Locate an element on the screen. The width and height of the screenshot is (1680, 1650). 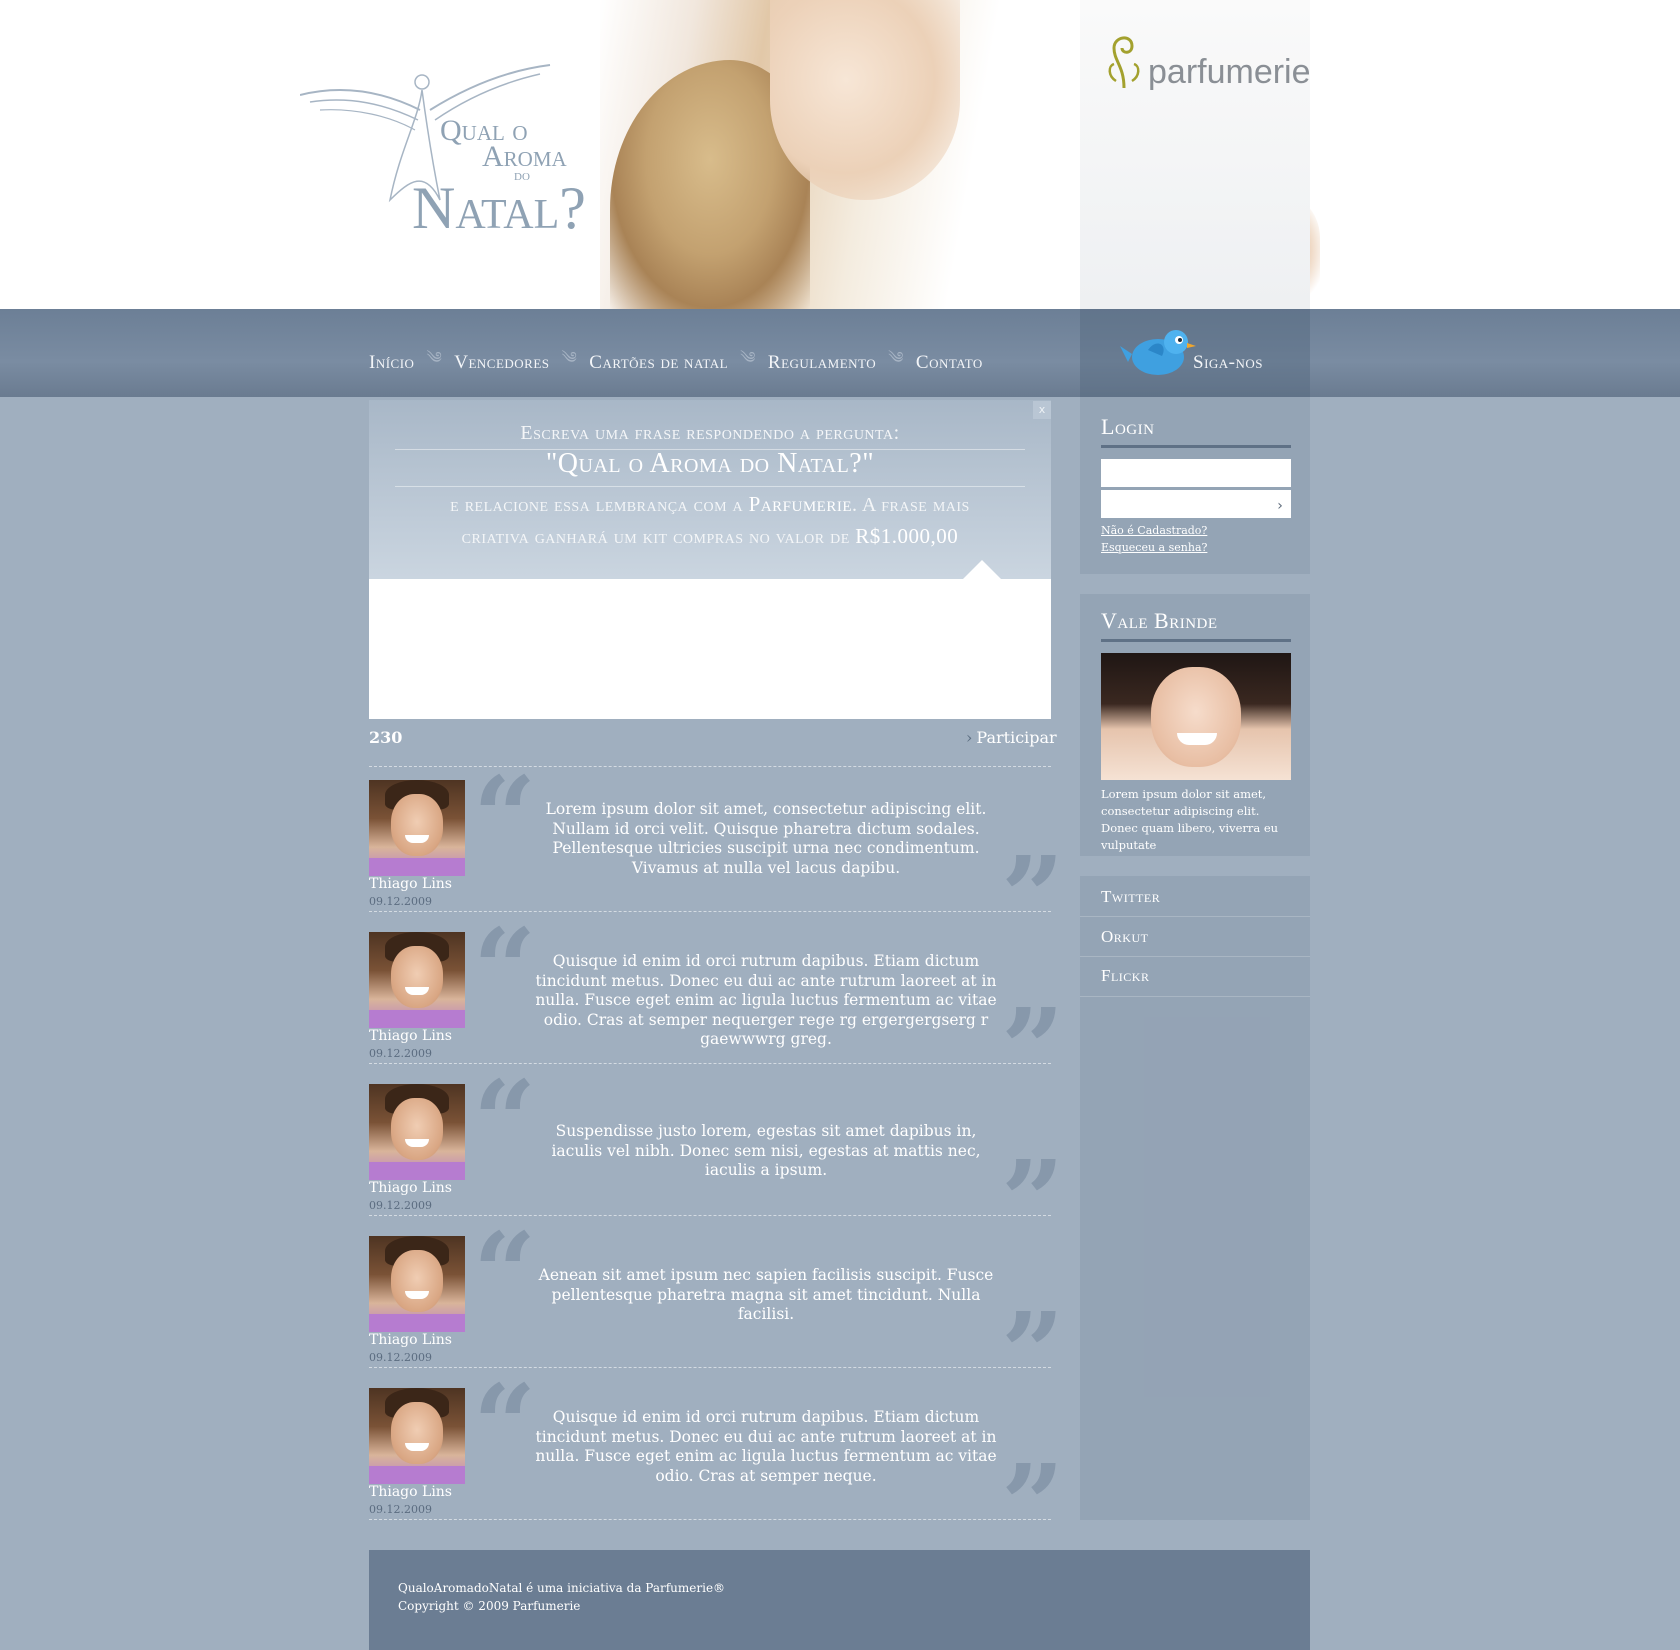
prompt-brand: Parfumerie is located at coordinates (800, 504).